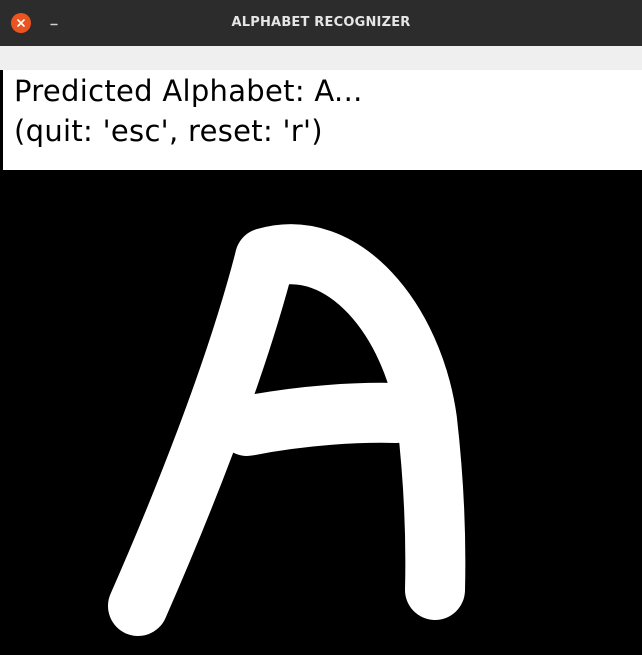 The width and height of the screenshot is (642, 655). I want to click on window-title: ALPHABET RECOGNIZER, so click(321, 22).